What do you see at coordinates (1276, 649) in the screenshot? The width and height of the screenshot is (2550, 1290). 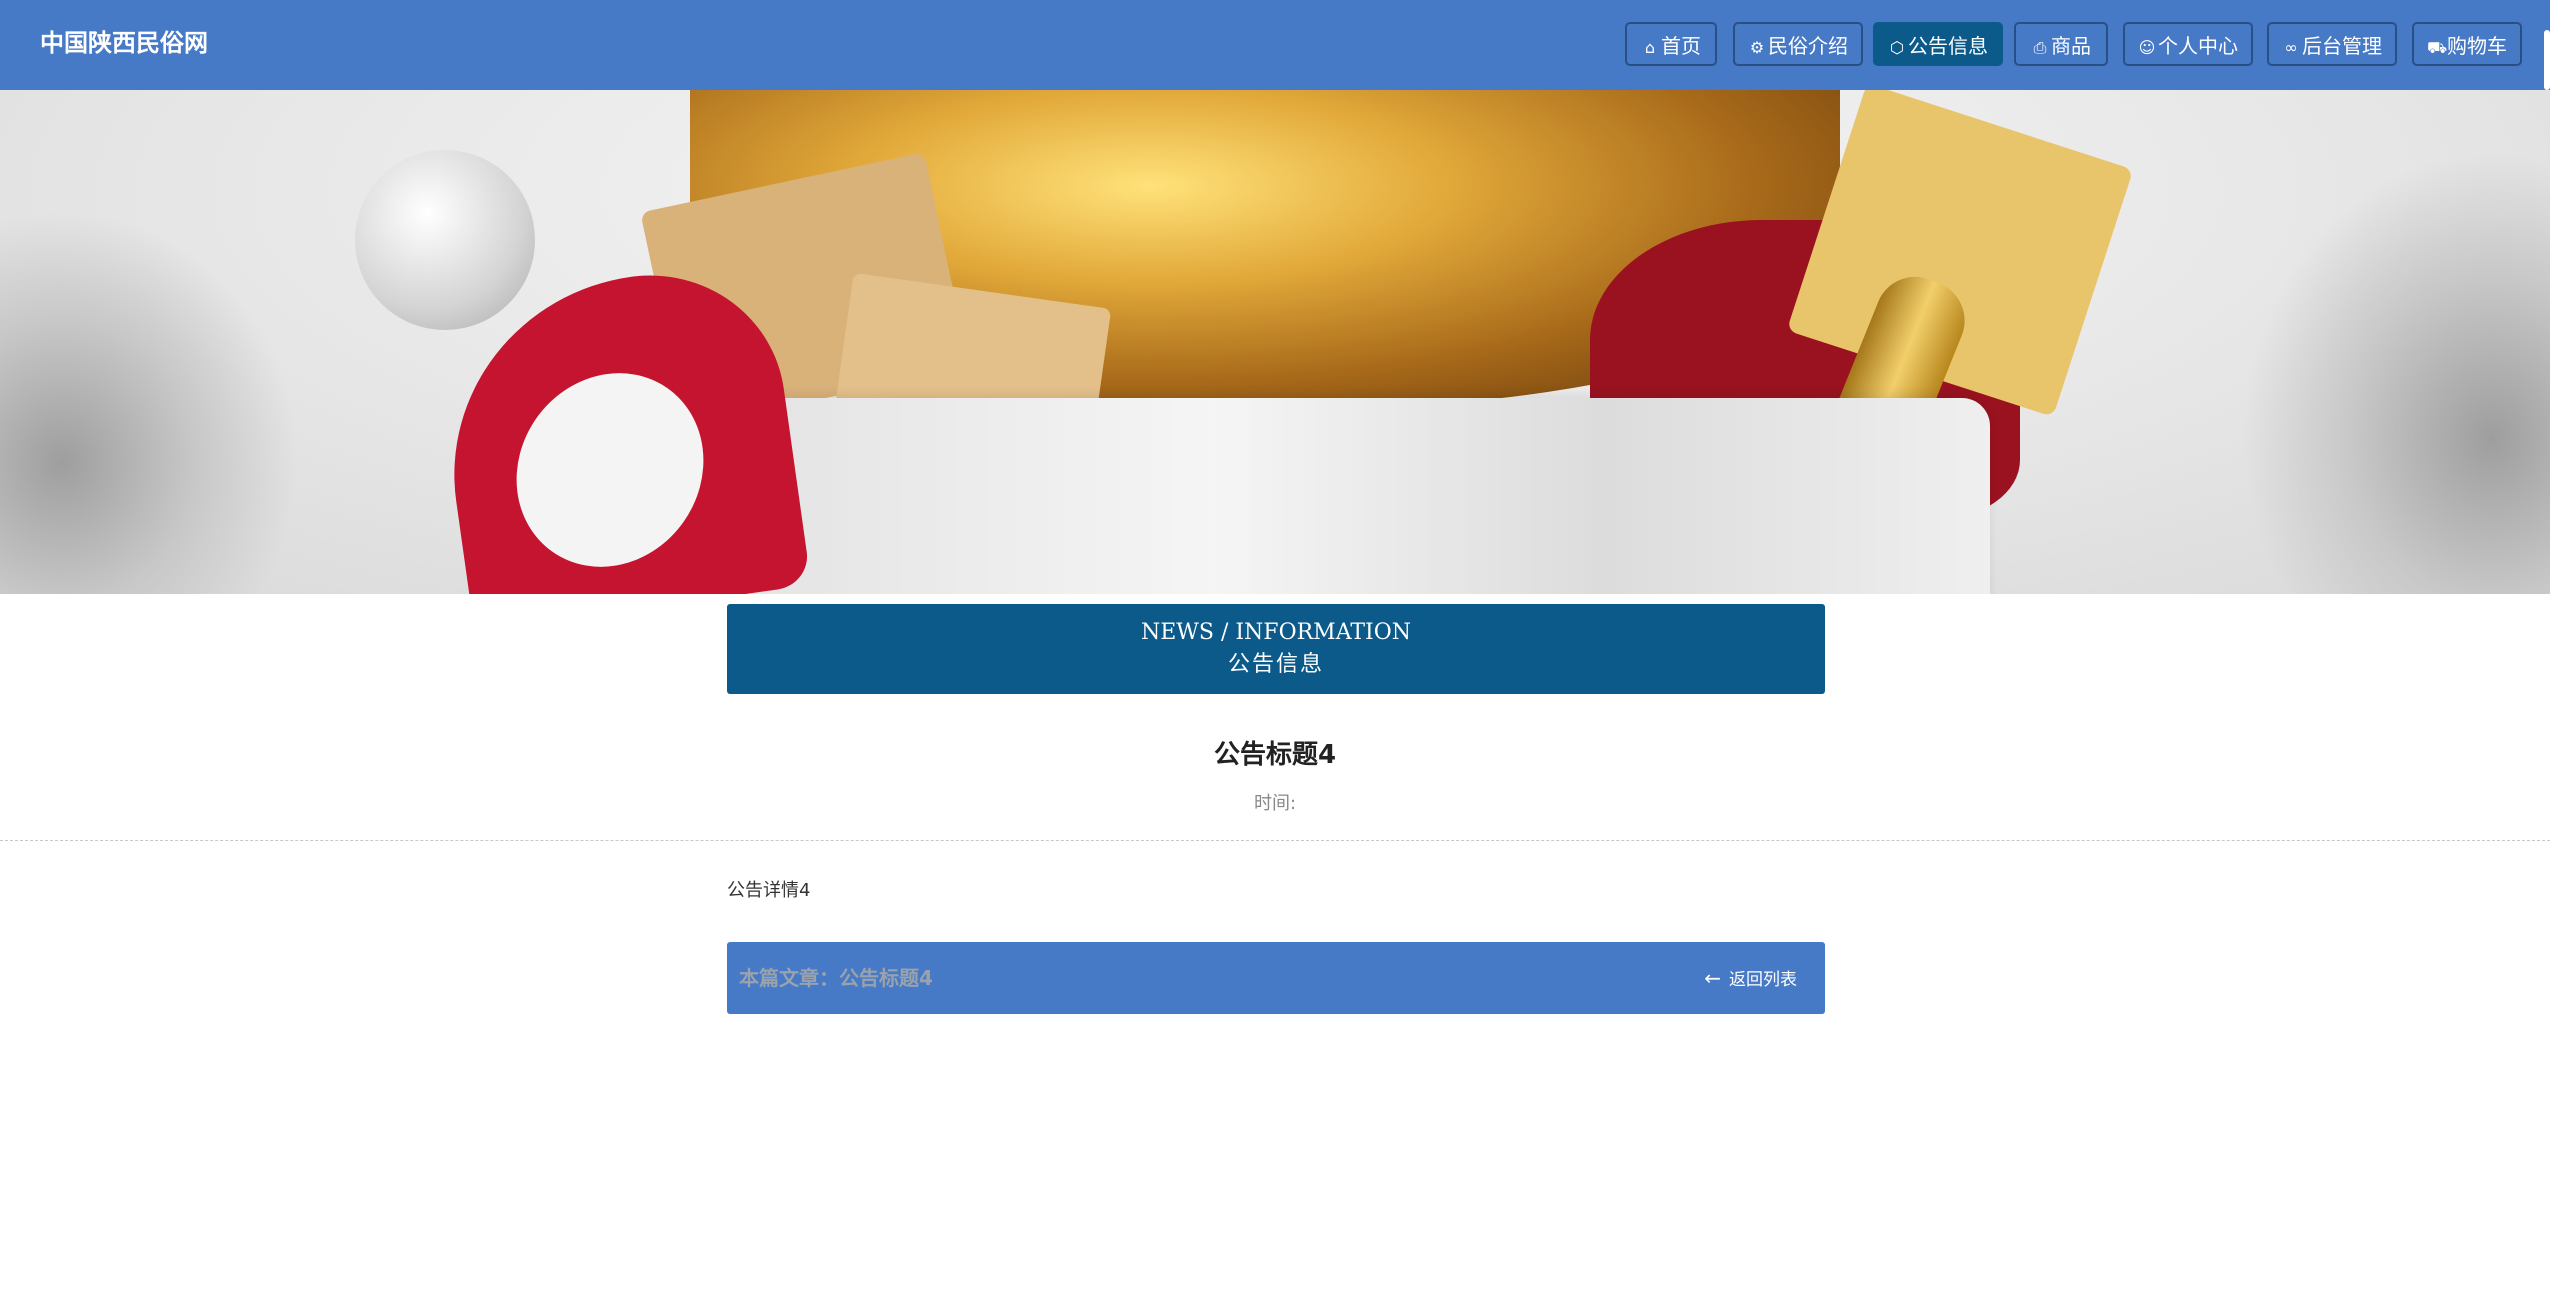 I see `section-header: NEWS / INFORMATION 公告信息` at bounding box center [1276, 649].